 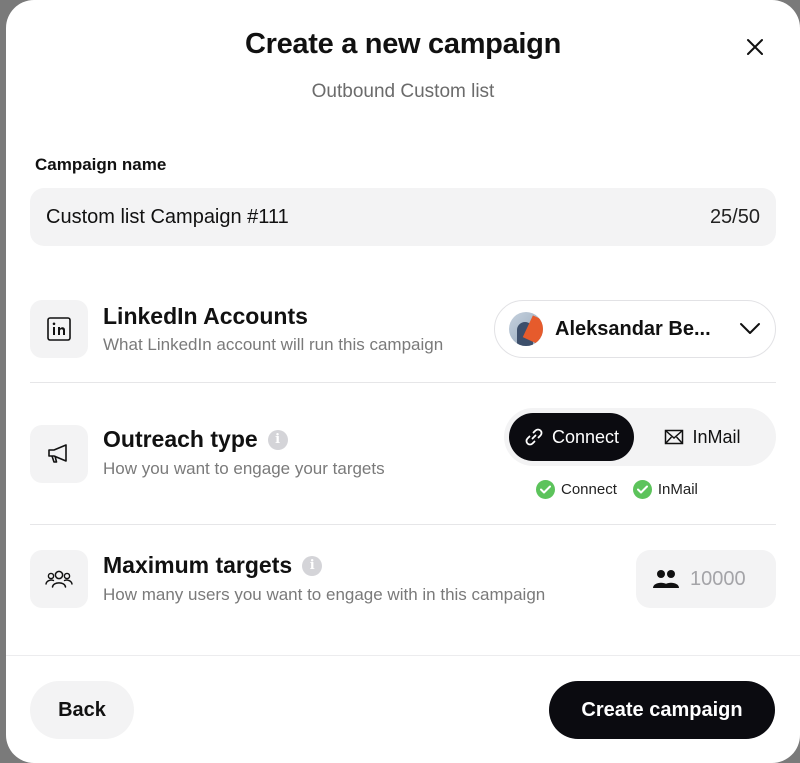 I want to click on avatar, so click(x=526, y=329).